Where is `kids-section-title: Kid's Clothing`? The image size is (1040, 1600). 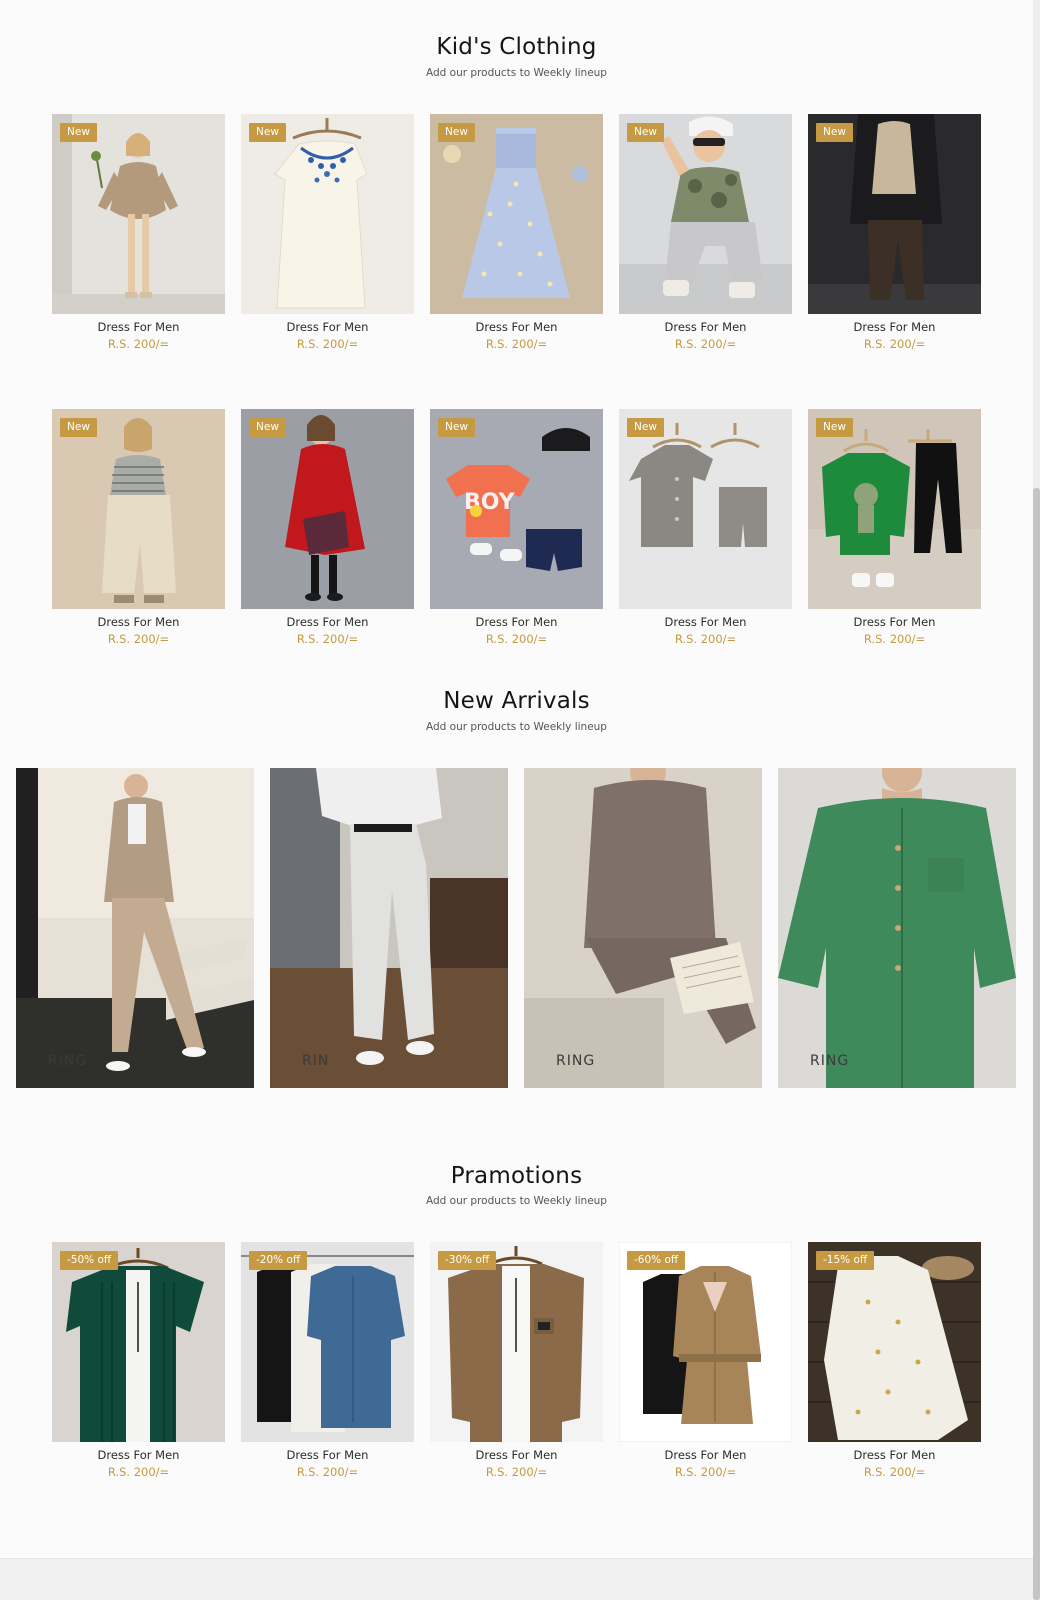
kids-section-title: Kid's Clothing is located at coordinates (516, 47).